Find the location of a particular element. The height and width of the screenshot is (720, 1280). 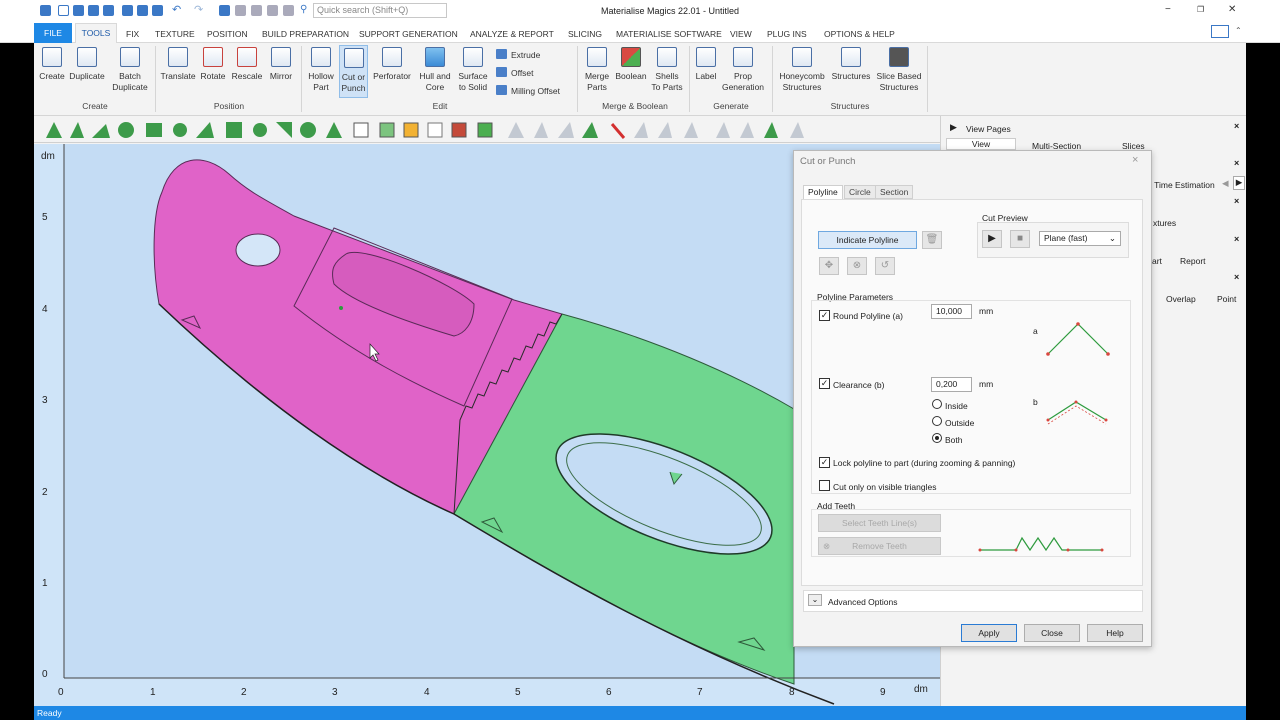

undo-icon: ↶ is located at coordinates (177, 10).